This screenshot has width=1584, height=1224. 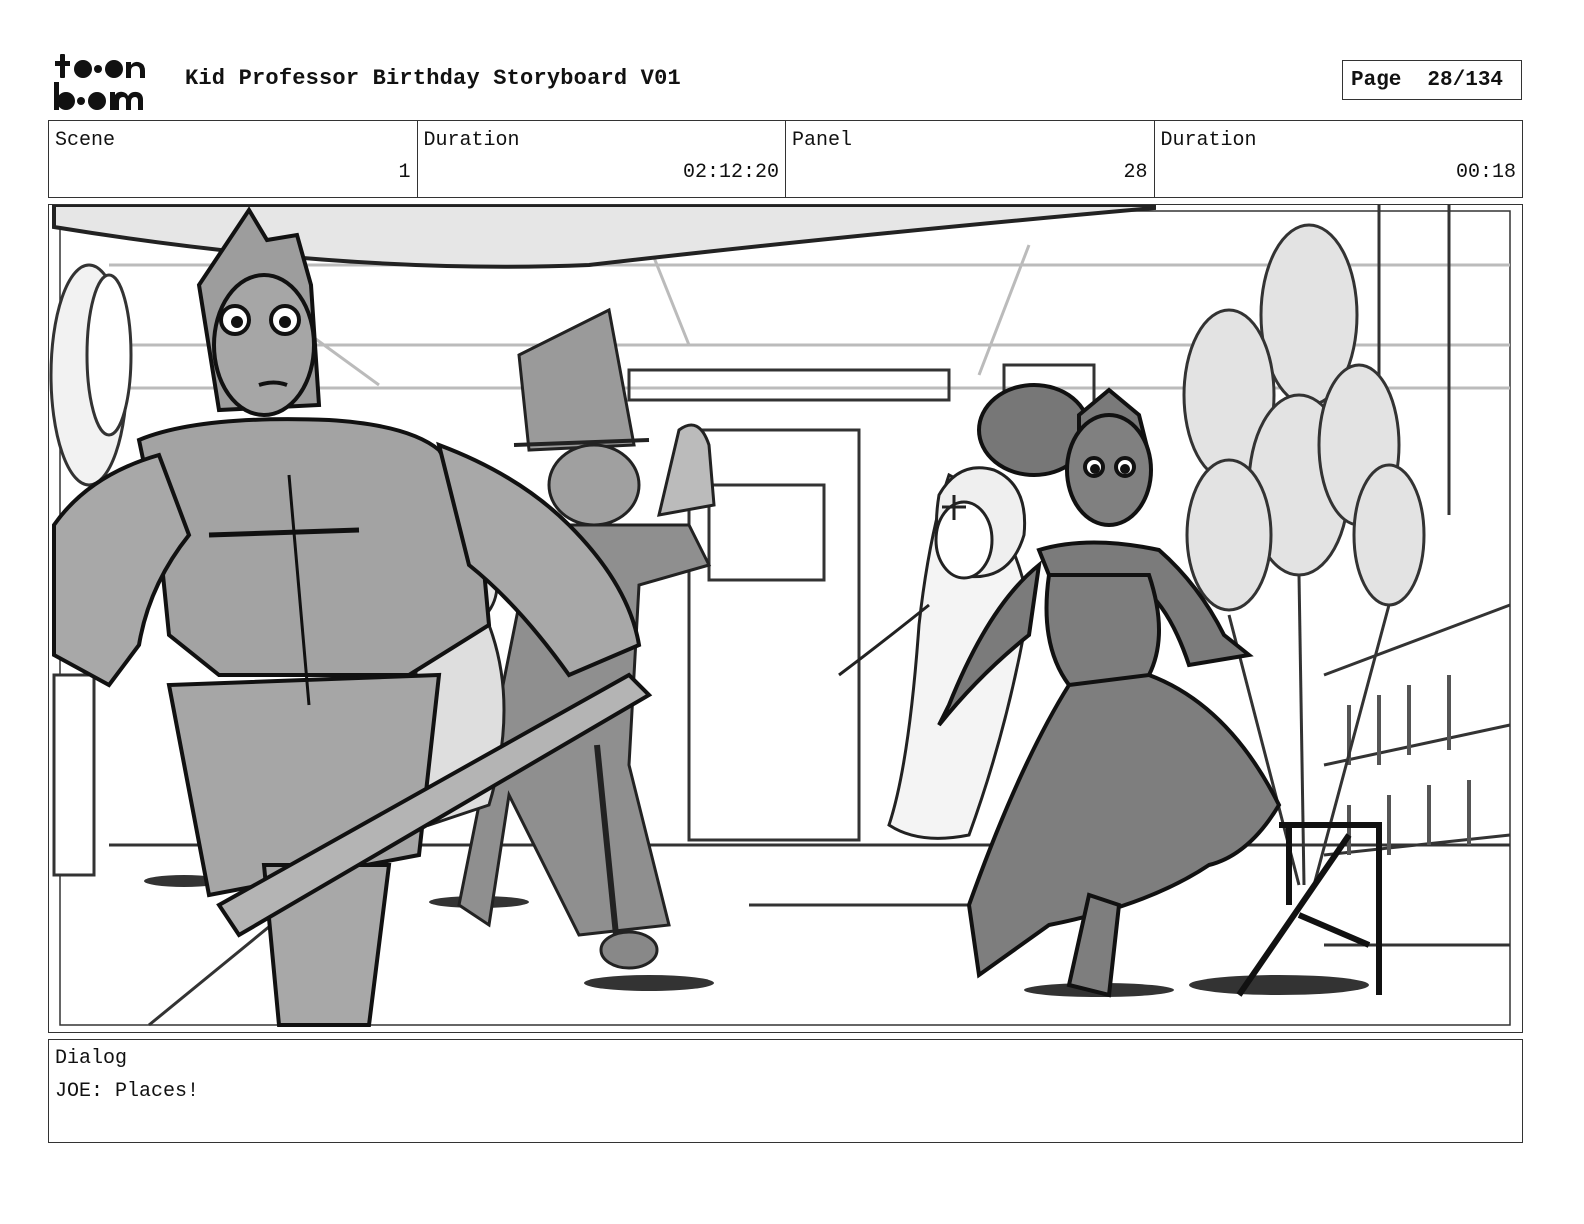 What do you see at coordinates (108, 82) in the screenshot?
I see `toon-boom-logo` at bounding box center [108, 82].